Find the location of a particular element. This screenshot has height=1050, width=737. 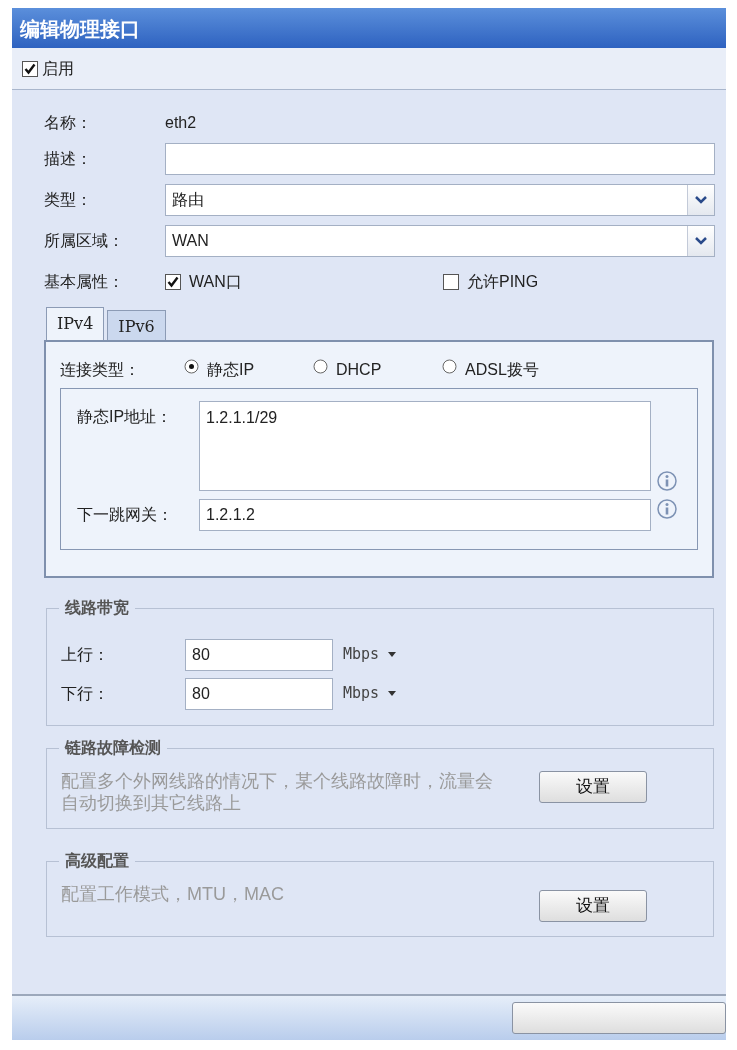

text-area: 1.2.1.1/29 is located at coordinates (425, 446).